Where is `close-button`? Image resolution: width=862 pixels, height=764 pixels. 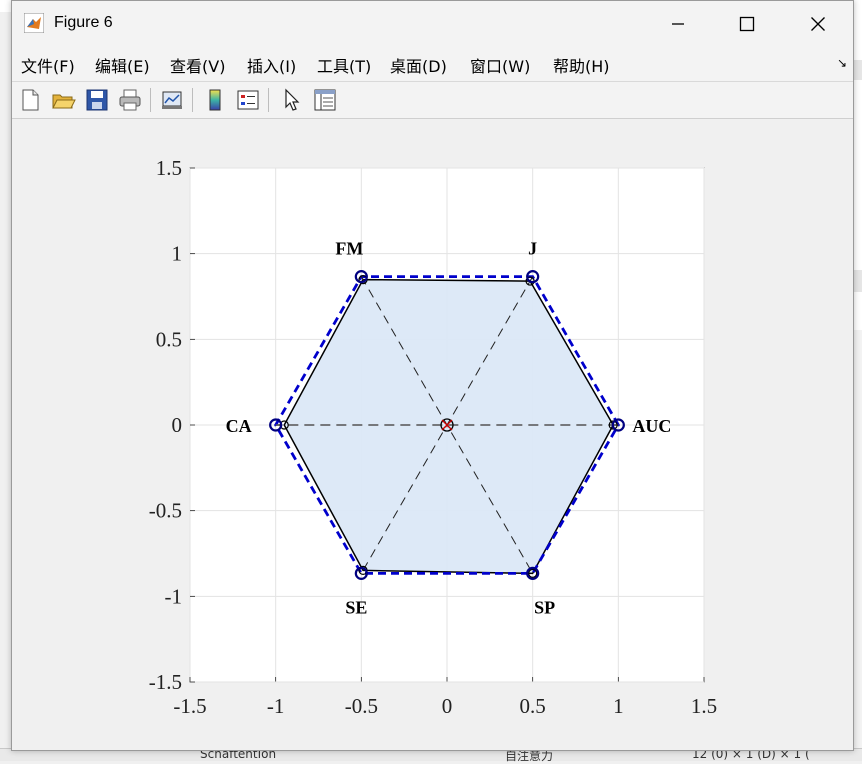
close-button is located at coordinates (818, 24).